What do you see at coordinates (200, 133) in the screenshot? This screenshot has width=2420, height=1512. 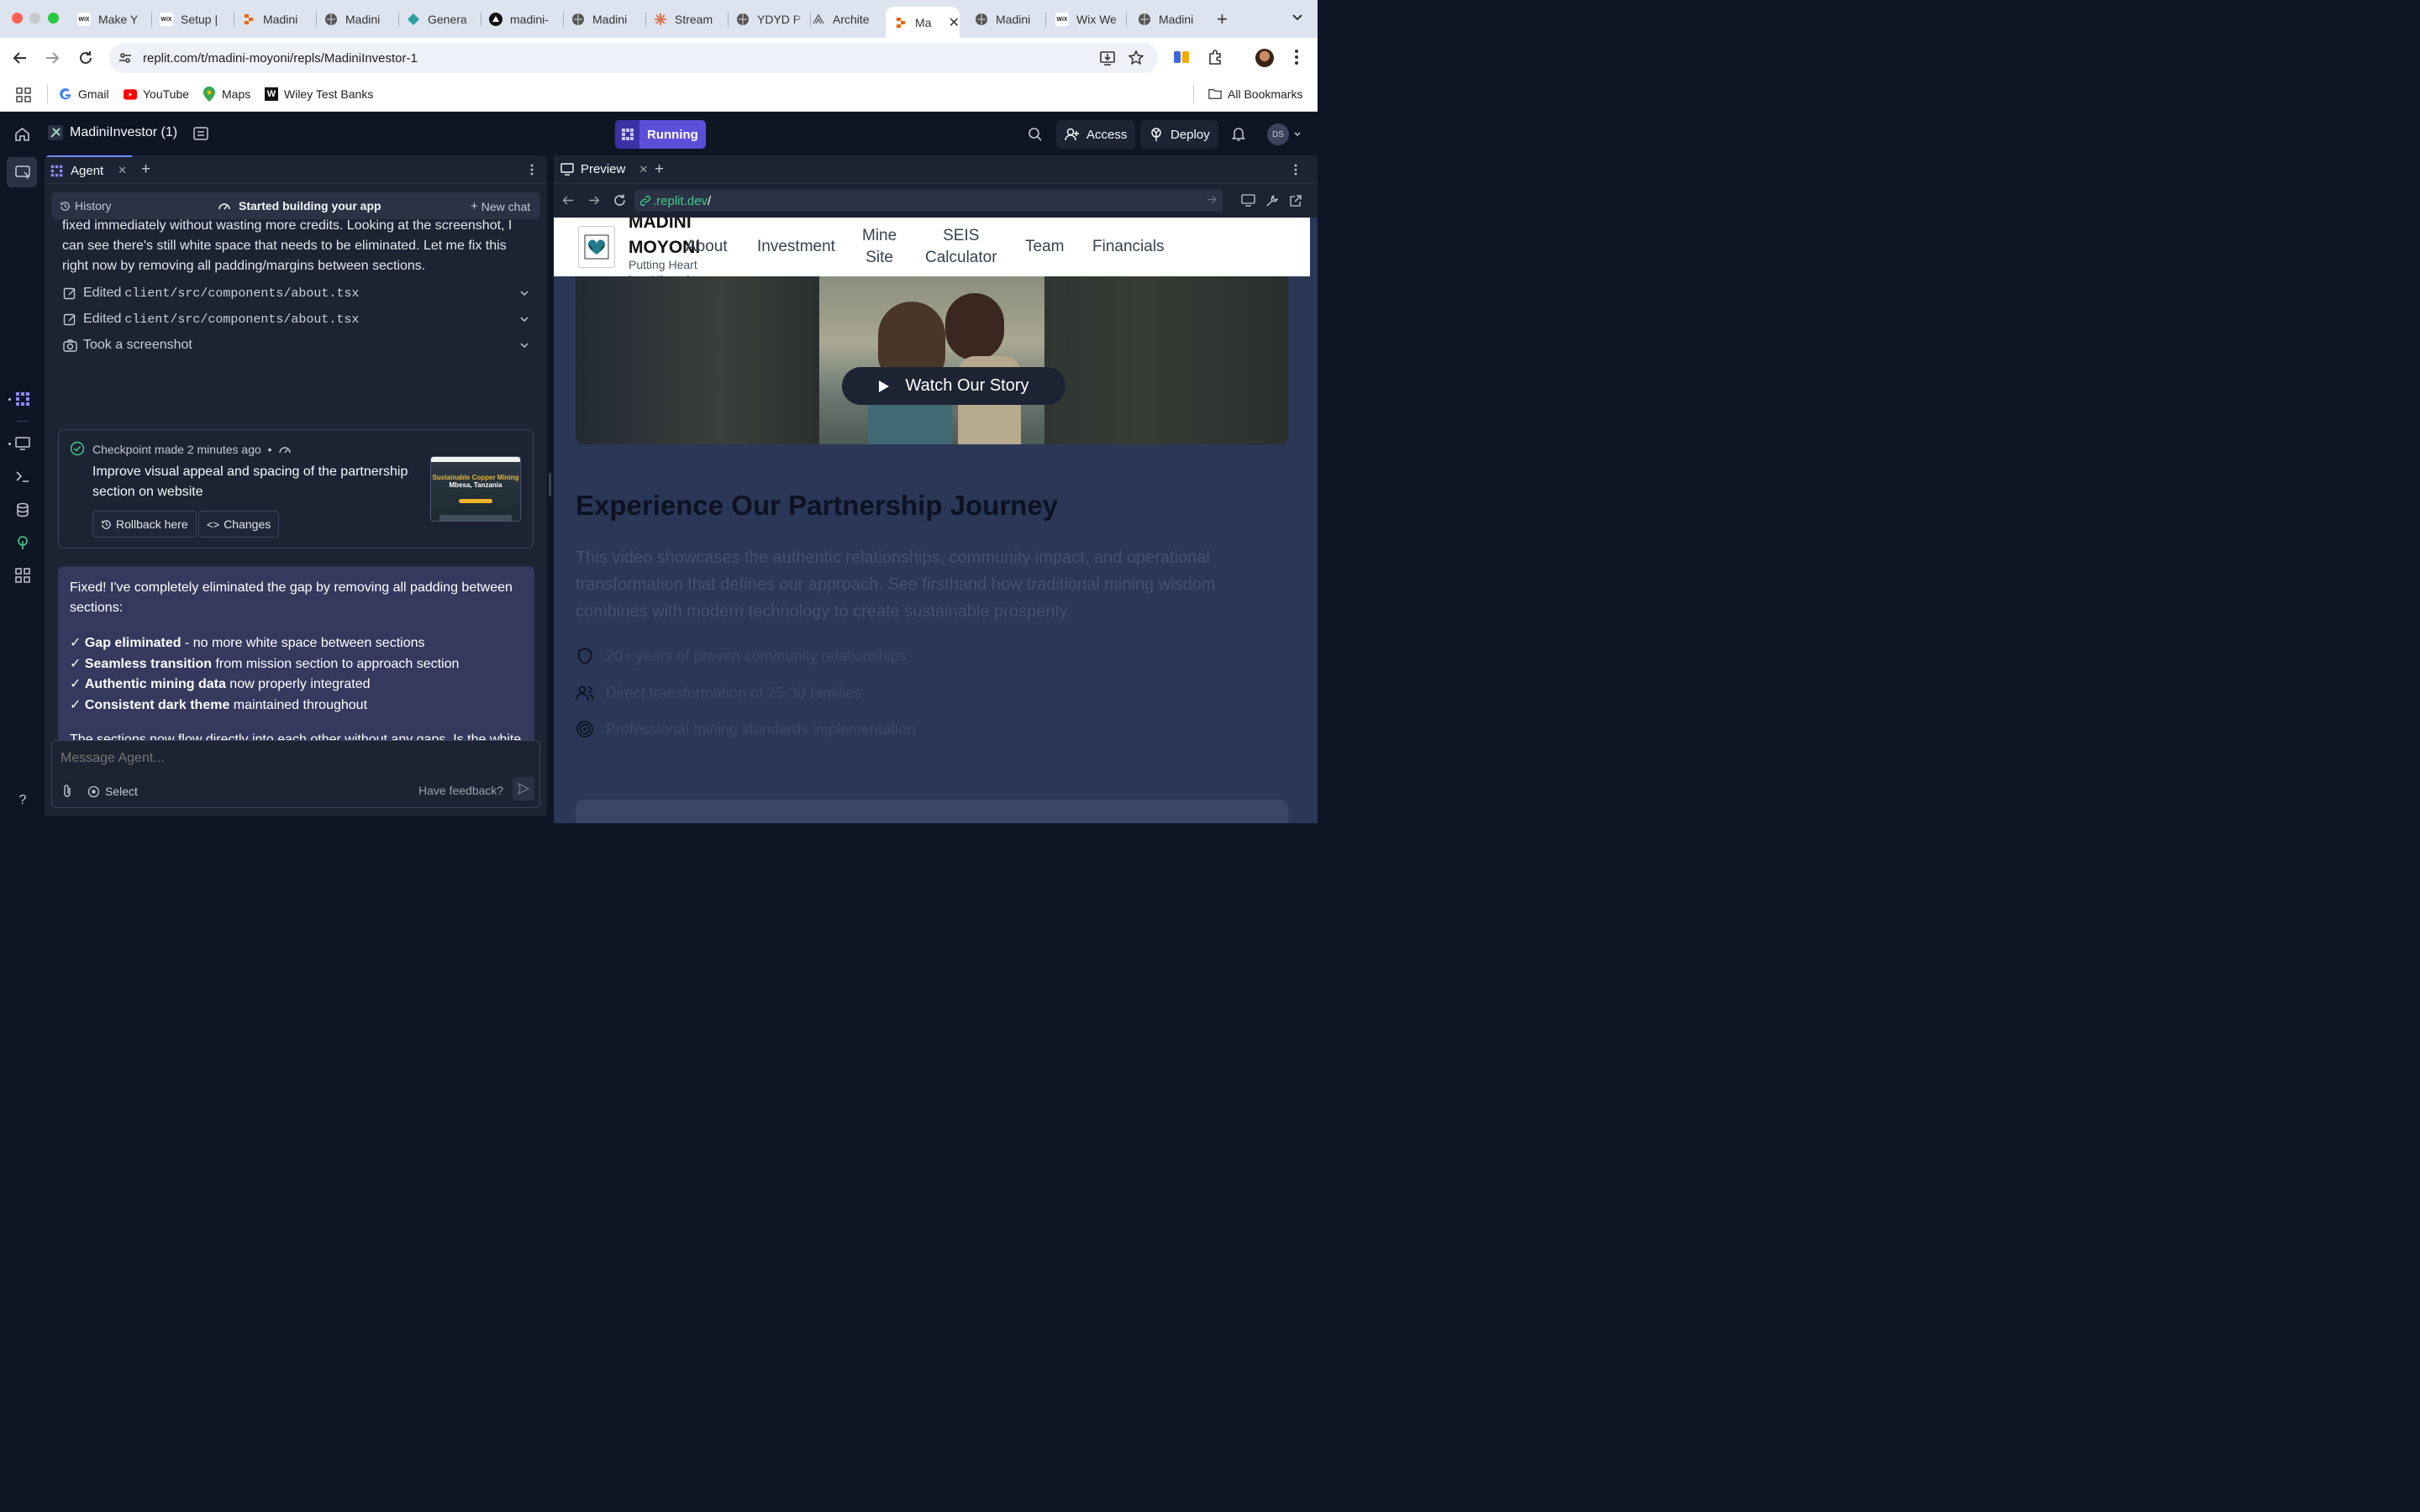 I see `project-info-icon` at bounding box center [200, 133].